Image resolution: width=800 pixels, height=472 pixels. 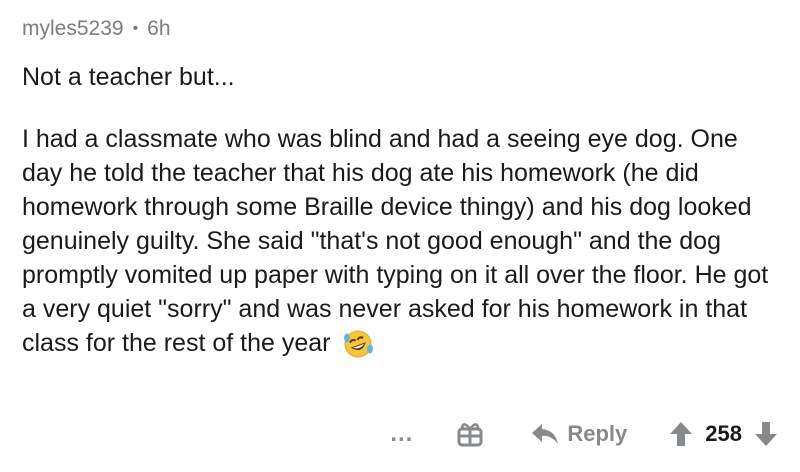 I want to click on username: myles5239, so click(x=73, y=29).